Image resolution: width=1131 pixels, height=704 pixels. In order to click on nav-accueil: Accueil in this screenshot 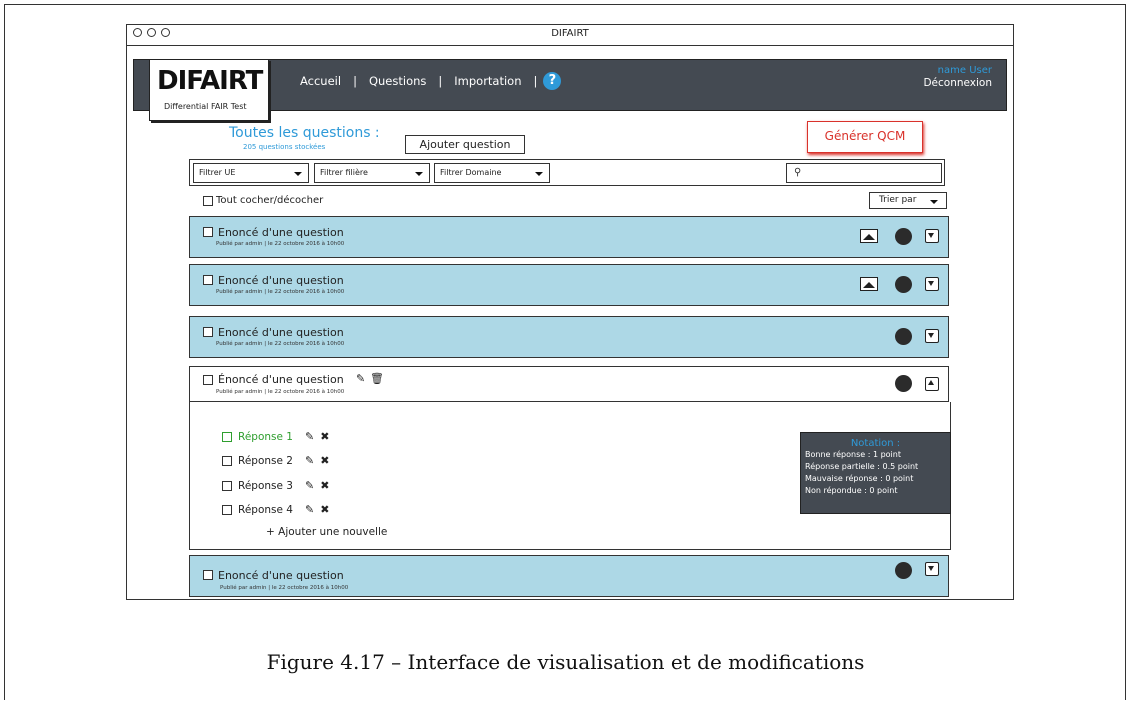, I will do `click(320, 81)`.